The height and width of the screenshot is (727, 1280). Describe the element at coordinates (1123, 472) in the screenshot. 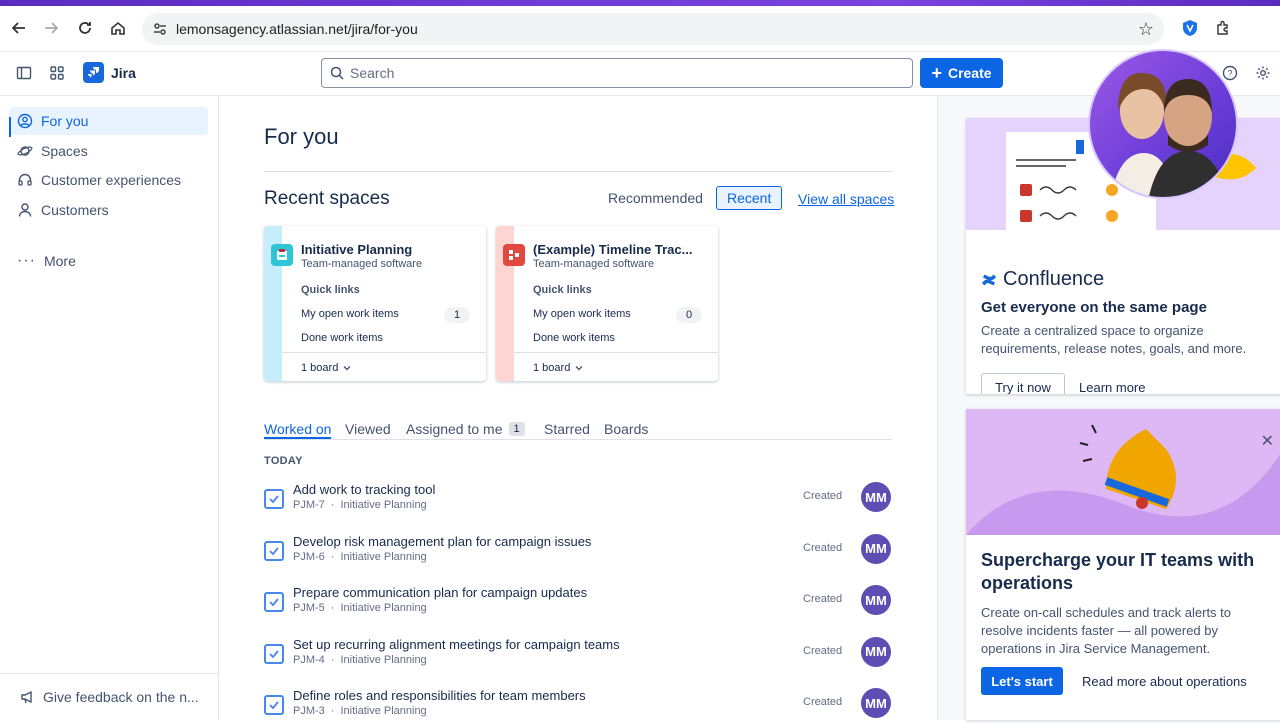

I see `bell-illustration` at that location.